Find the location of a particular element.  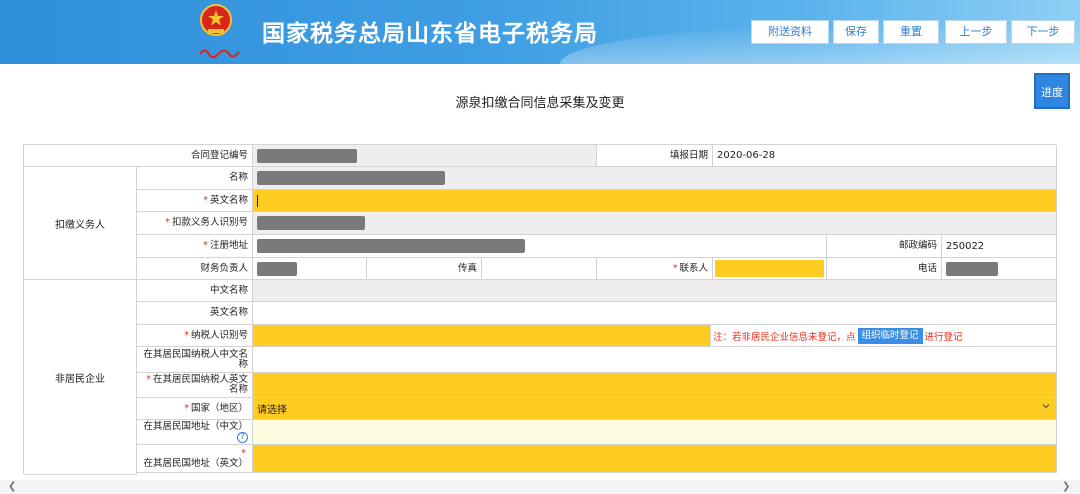

resident-country-en-name-label: * 在其居民国纳税人英文名称 is located at coordinates (195, 385).